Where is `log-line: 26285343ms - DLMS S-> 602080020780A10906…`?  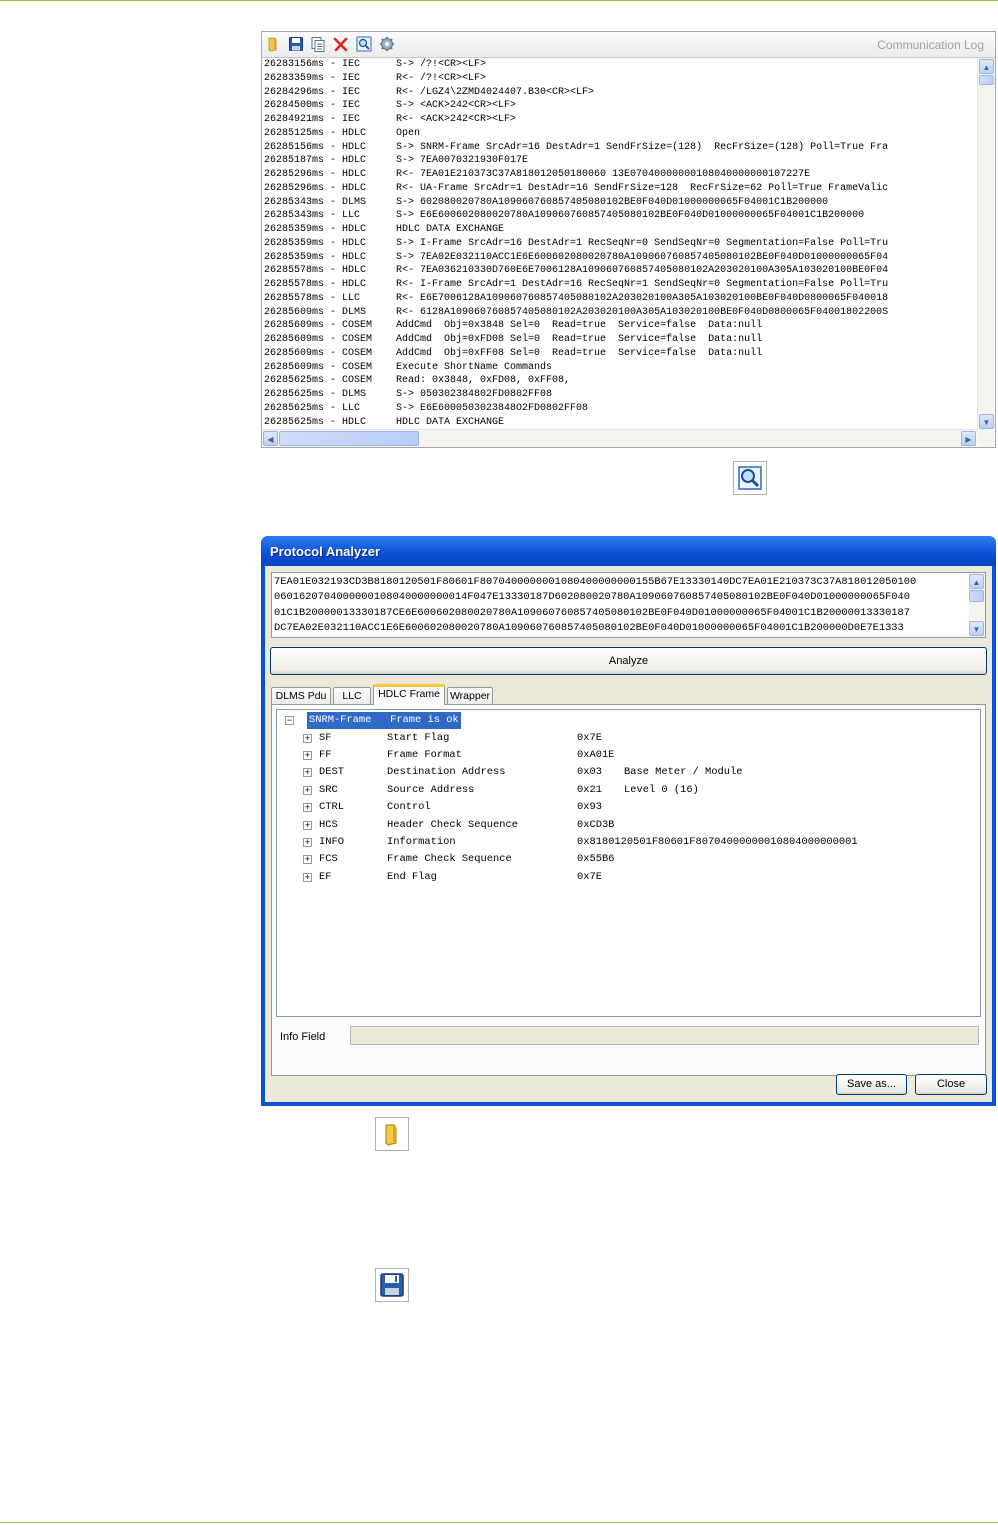 log-line: 26285343ms - DLMS S-> 602080020780A10906… is located at coordinates (546, 202).